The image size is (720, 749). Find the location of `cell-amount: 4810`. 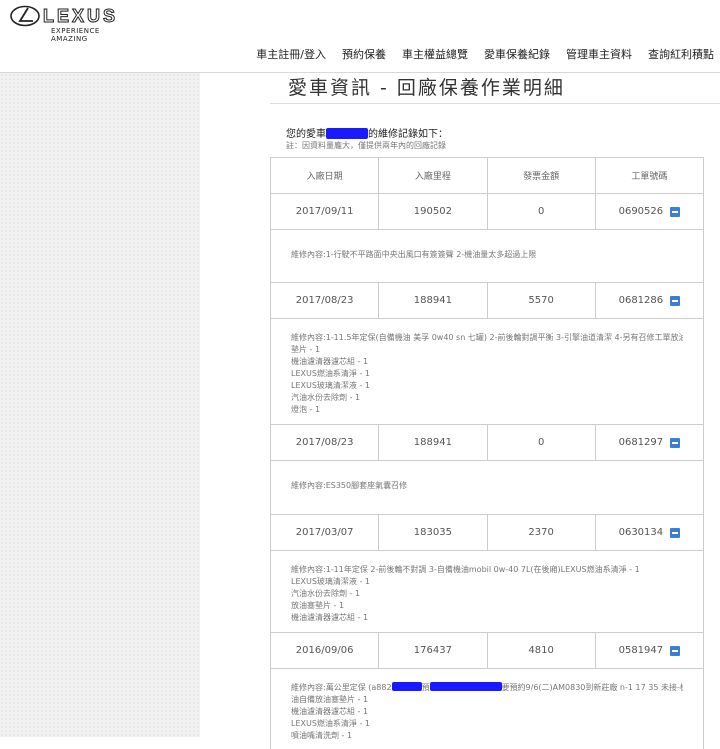

cell-amount: 4810 is located at coordinates (542, 650).